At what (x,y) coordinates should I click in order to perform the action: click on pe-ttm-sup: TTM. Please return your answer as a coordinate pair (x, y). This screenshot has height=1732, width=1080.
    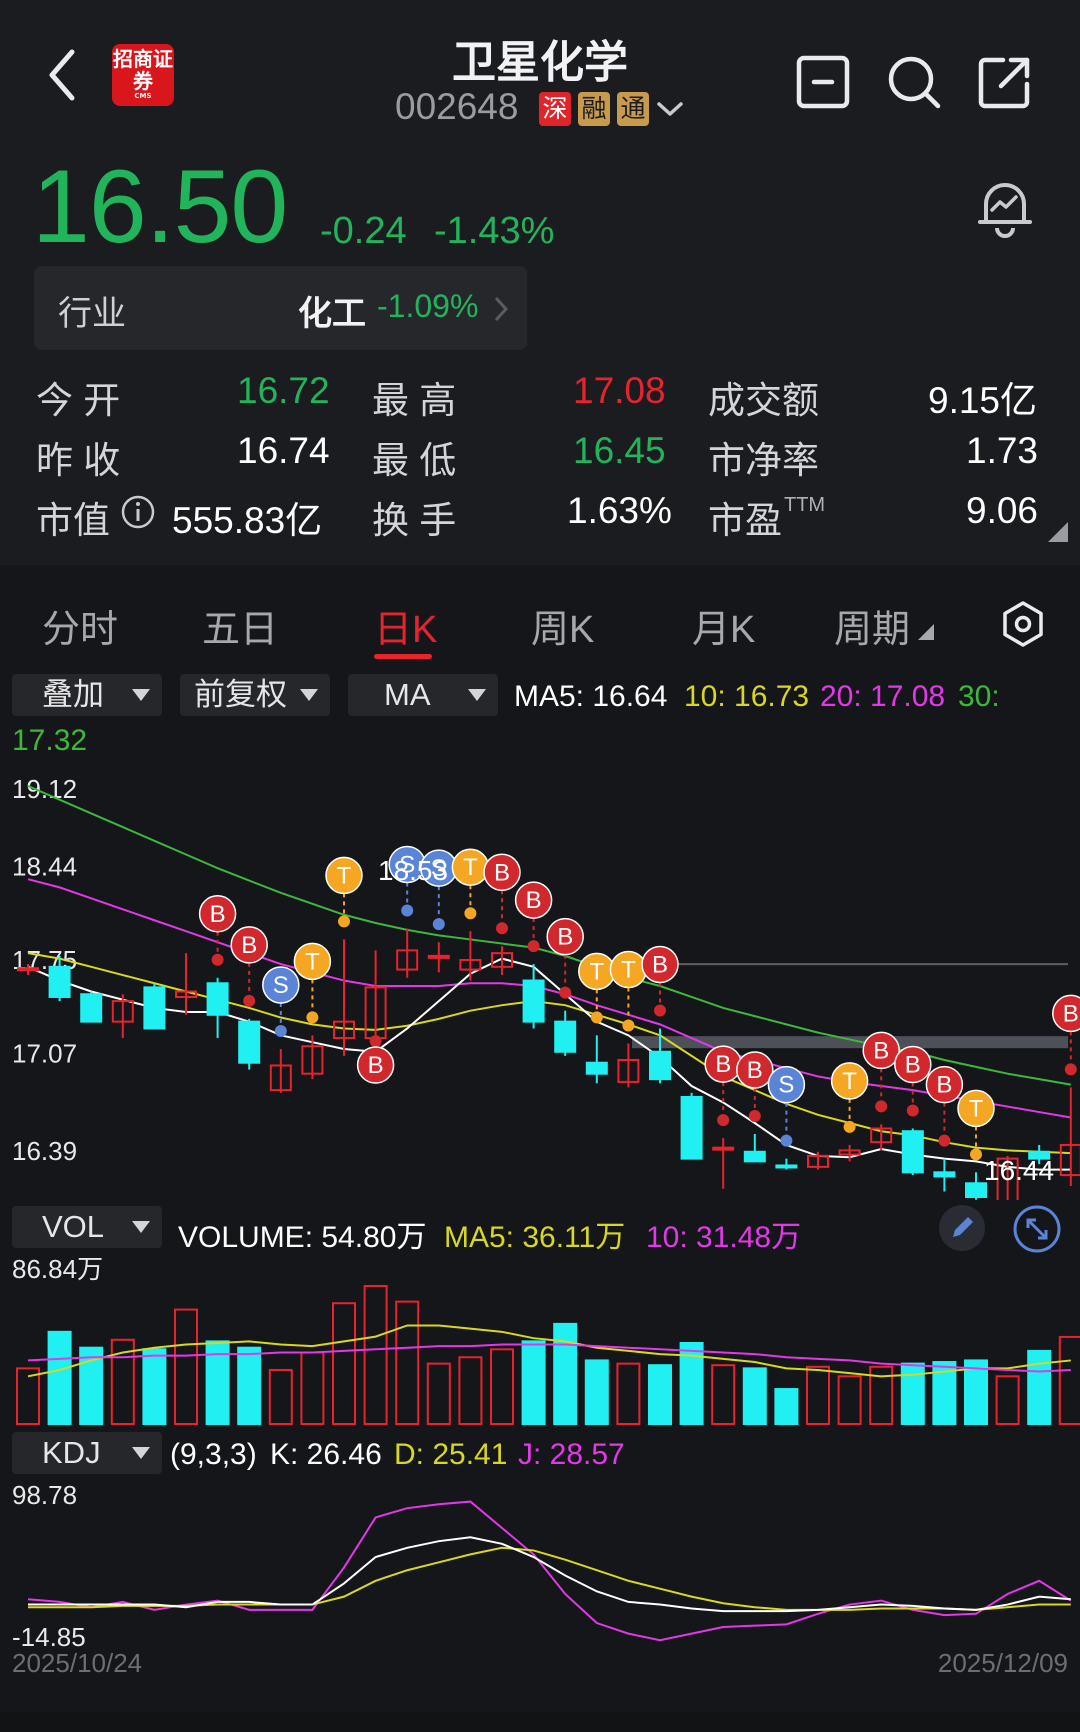
    Looking at the image, I should click on (805, 505).